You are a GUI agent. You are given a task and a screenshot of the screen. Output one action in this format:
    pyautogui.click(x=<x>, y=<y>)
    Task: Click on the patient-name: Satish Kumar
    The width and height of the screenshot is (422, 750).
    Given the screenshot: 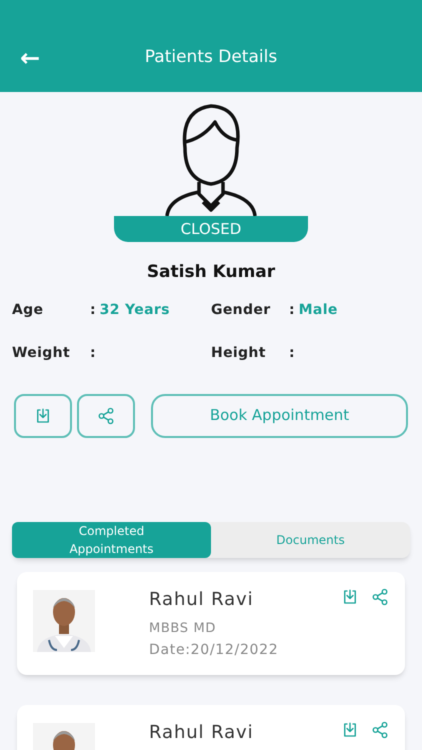 What is the action you would take?
    pyautogui.click(x=211, y=272)
    